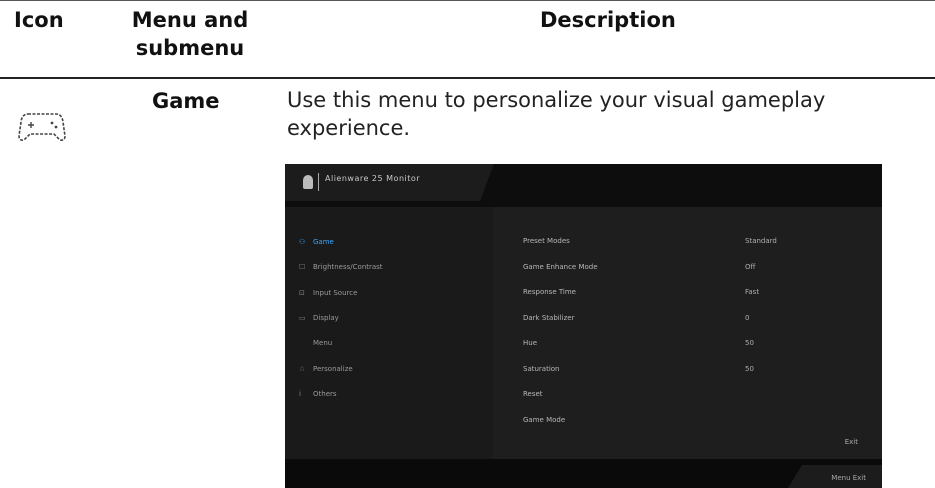  Describe the element at coordinates (549, 318) in the screenshot. I see `osd-setting-label: Dark Stabilizer` at that location.